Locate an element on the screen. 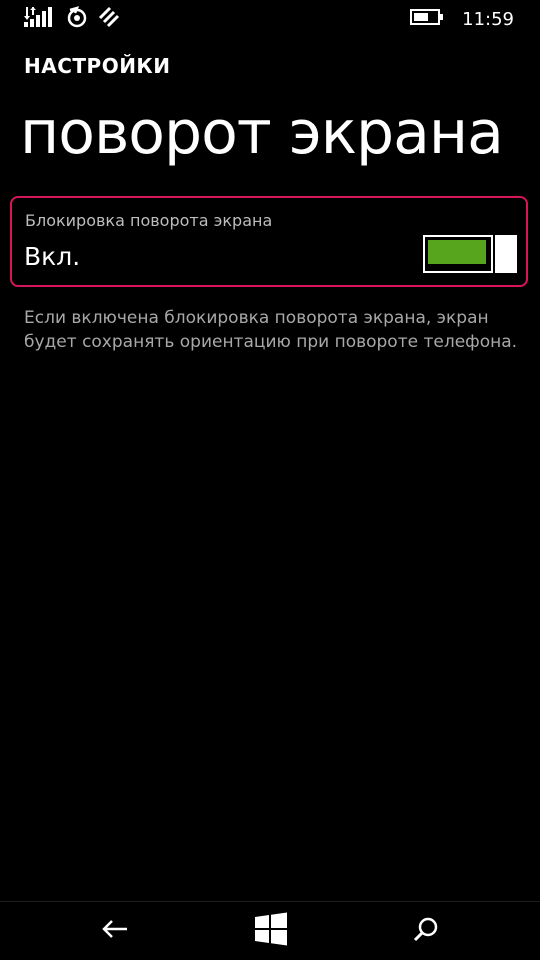 Image resolution: width=540 pixels, height=960 pixels. status-right: 11:59 is located at coordinates (462, 19).